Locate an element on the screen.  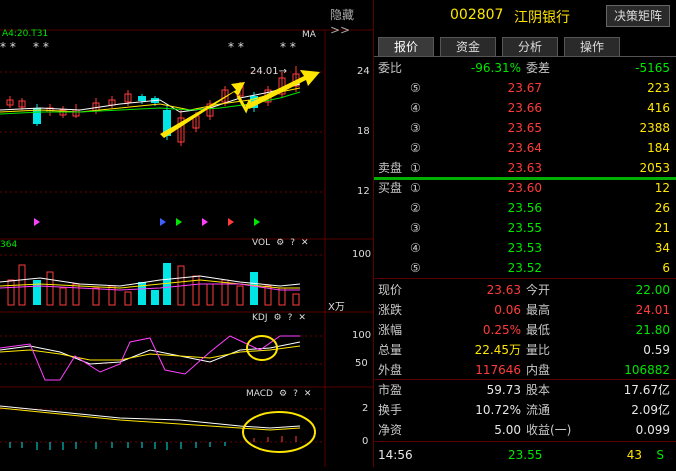
tick-volume: 43 is located at coordinates (634, 455).